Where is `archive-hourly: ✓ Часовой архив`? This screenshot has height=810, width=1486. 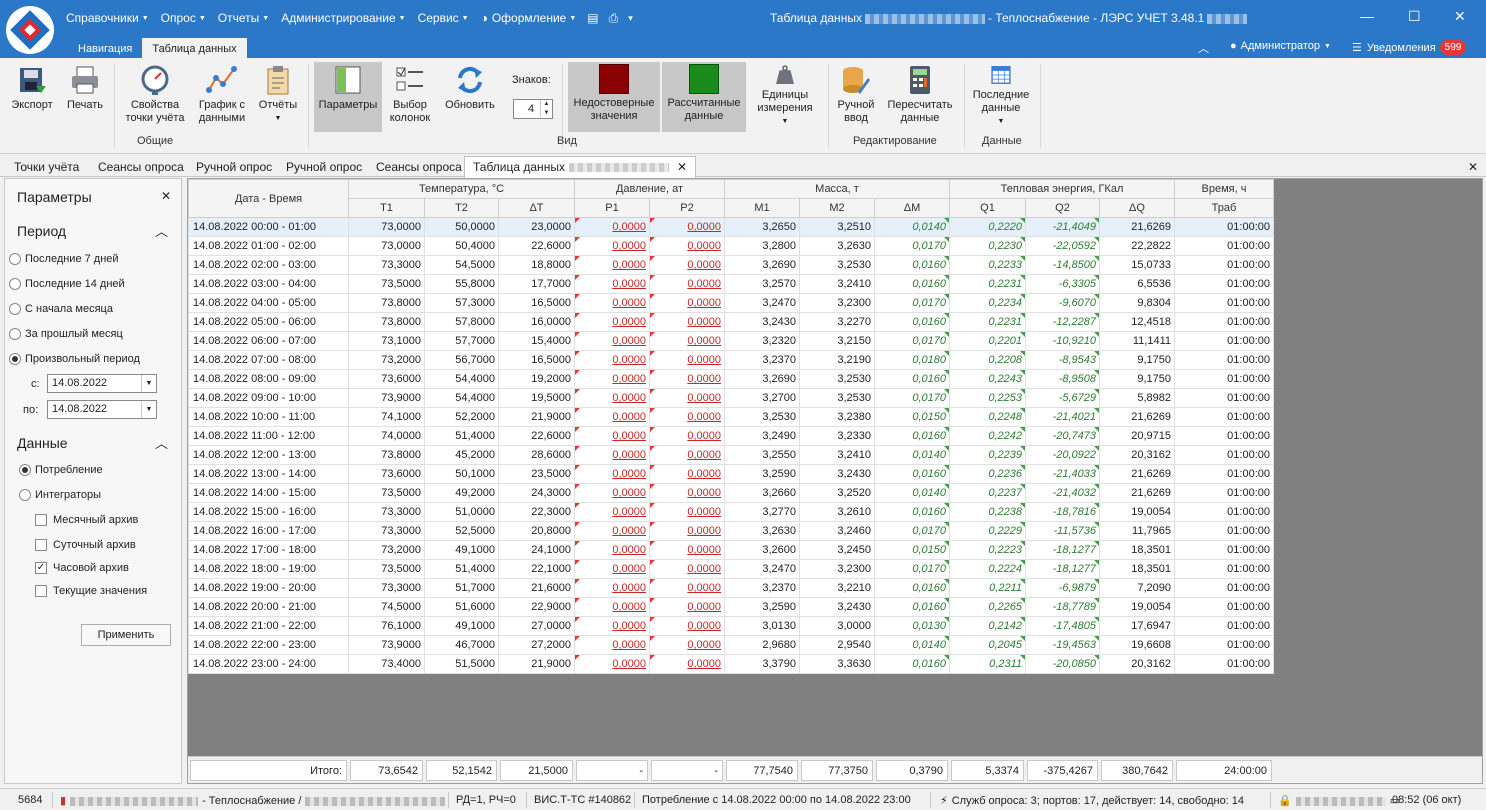
archive-hourly: ✓ Часовой архив is located at coordinates (82, 568).